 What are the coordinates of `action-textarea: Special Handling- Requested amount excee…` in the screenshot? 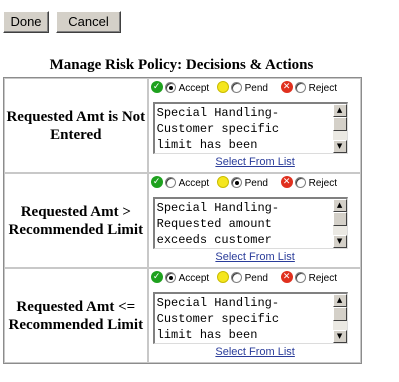 It's located at (250, 223).